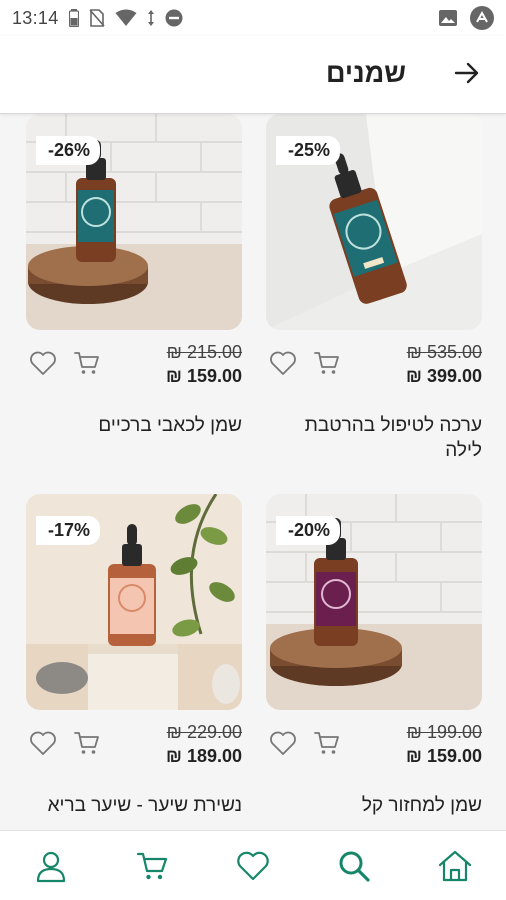 The image size is (506, 900). I want to click on battery-icon, so click(73, 18).